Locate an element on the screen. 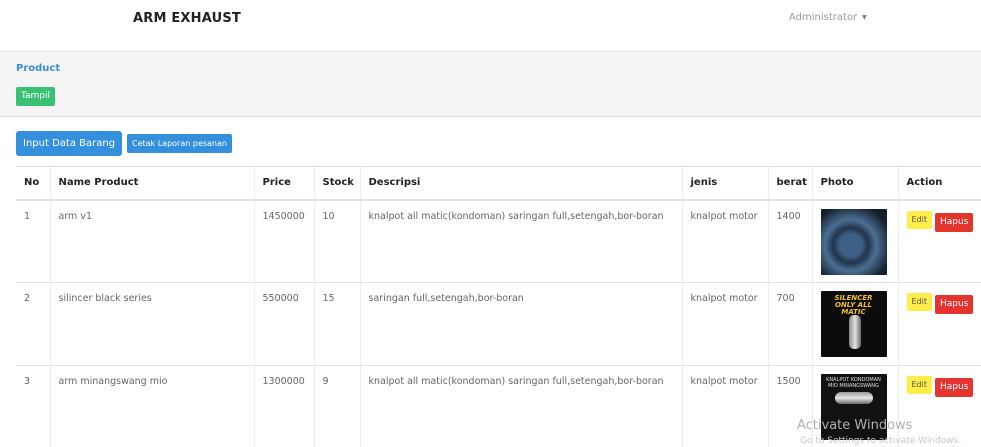 Image resolution: width=981 pixels, height=447 pixels. user-name: Administrator is located at coordinates (823, 17).